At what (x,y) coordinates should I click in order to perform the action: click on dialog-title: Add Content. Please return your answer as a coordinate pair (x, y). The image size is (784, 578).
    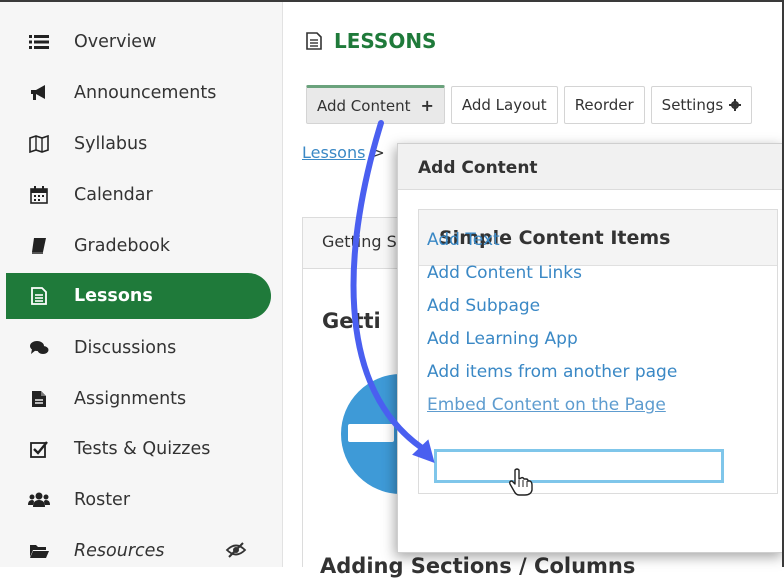
    Looking at the image, I should click on (590, 167).